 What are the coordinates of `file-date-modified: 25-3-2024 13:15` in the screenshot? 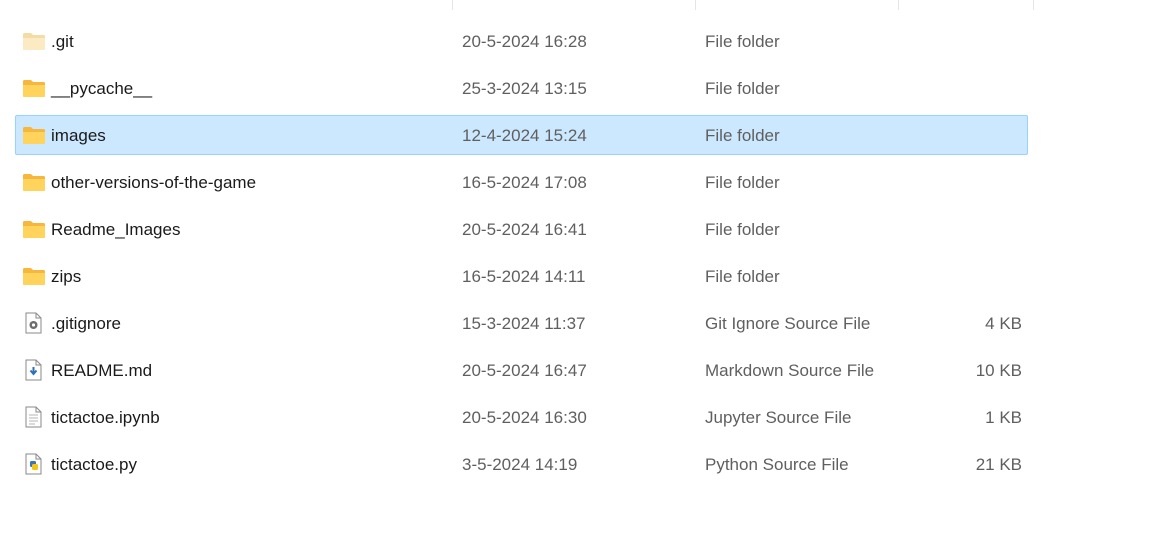 It's located at (524, 88).